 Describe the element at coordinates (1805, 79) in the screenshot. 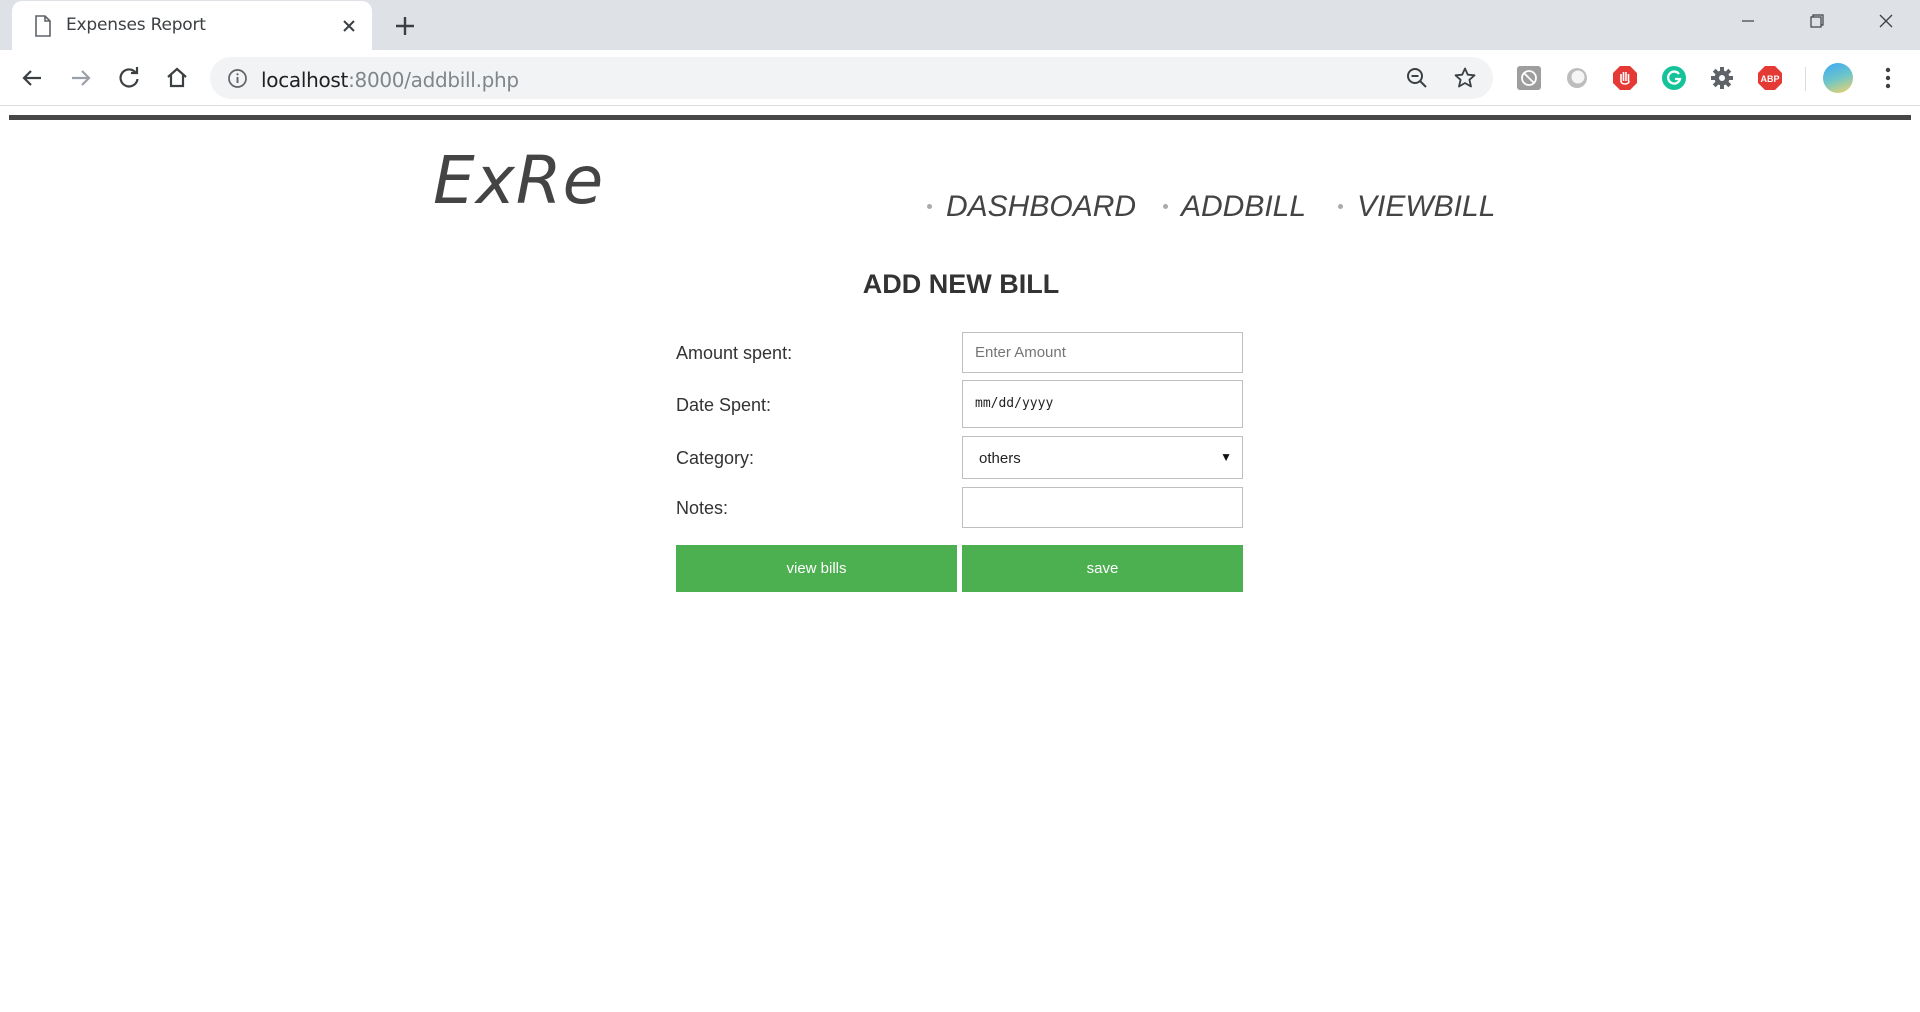

I see `toolbar-separator` at that location.